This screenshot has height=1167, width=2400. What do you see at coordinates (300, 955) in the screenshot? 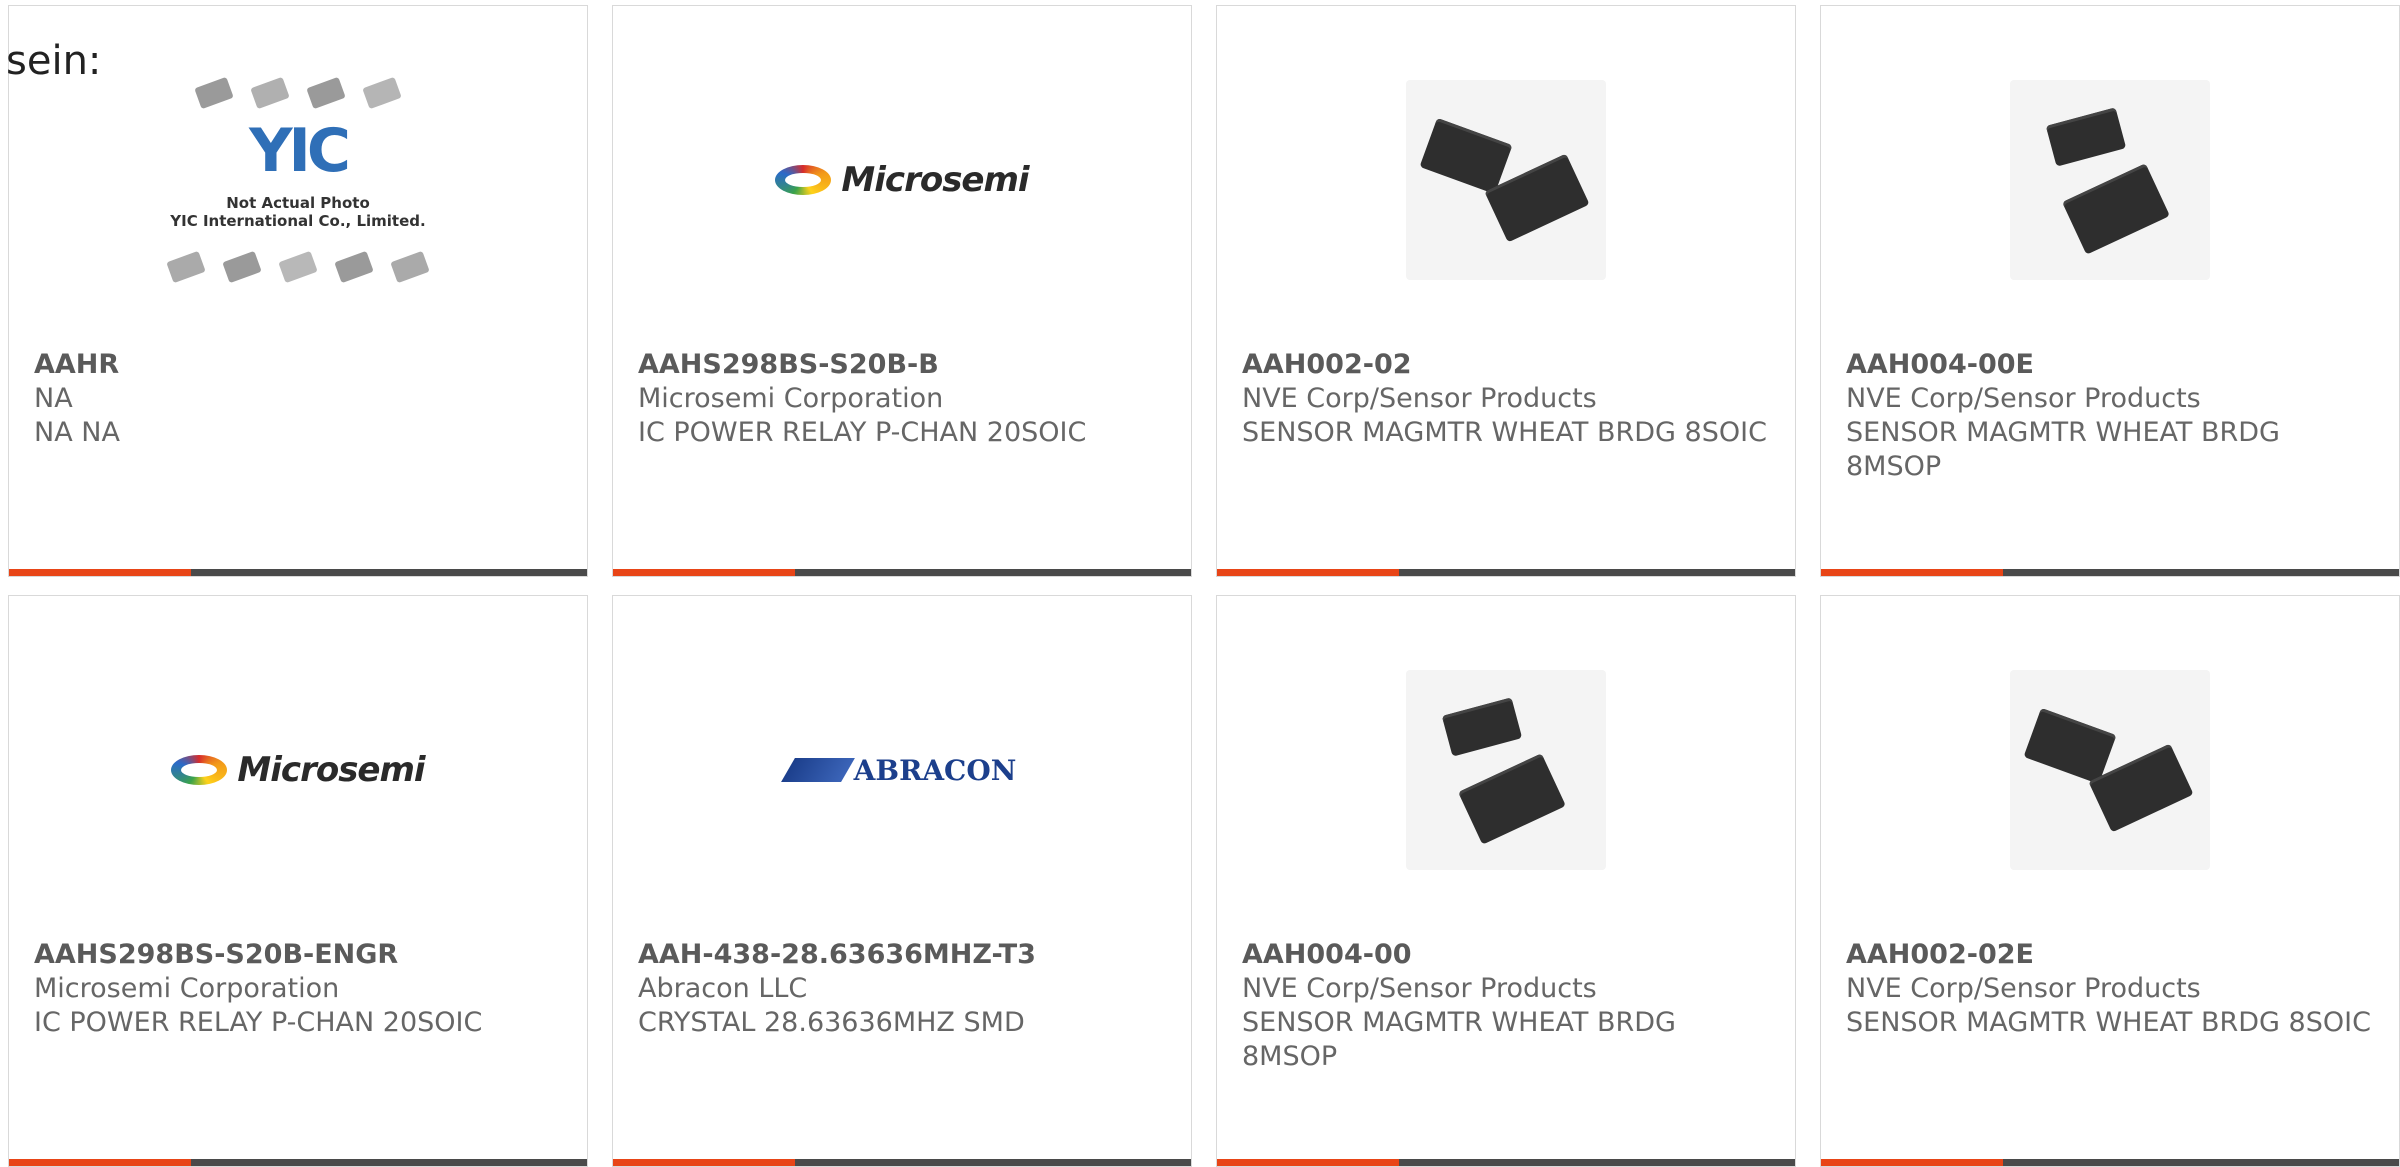
I see `part-number: AAHS298BS-S20B-ENGR` at bounding box center [300, 955].